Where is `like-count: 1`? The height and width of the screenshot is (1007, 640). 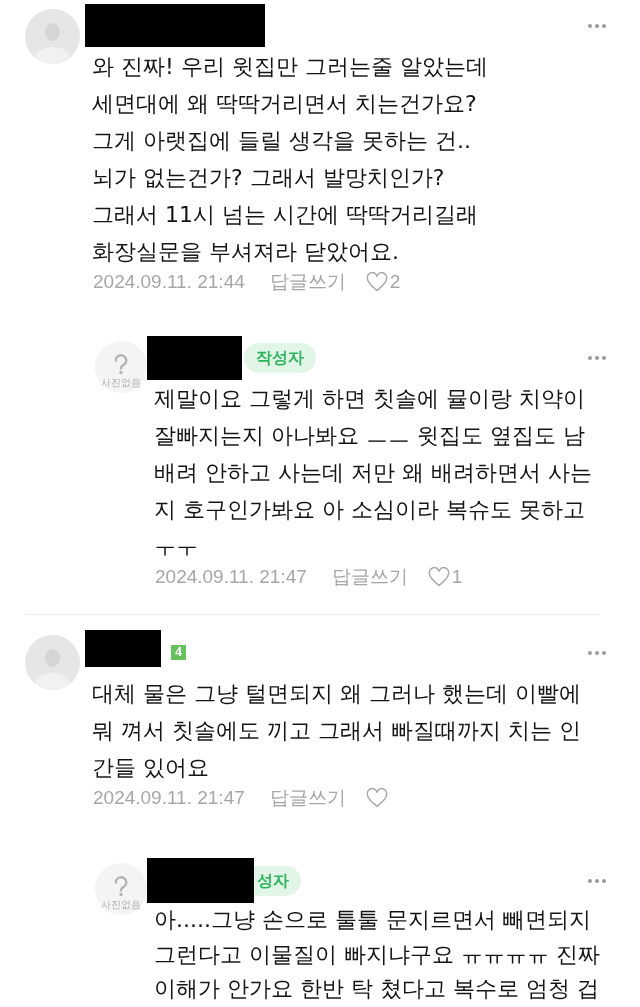
like-count: 1 is located at coordinates (457, 577).